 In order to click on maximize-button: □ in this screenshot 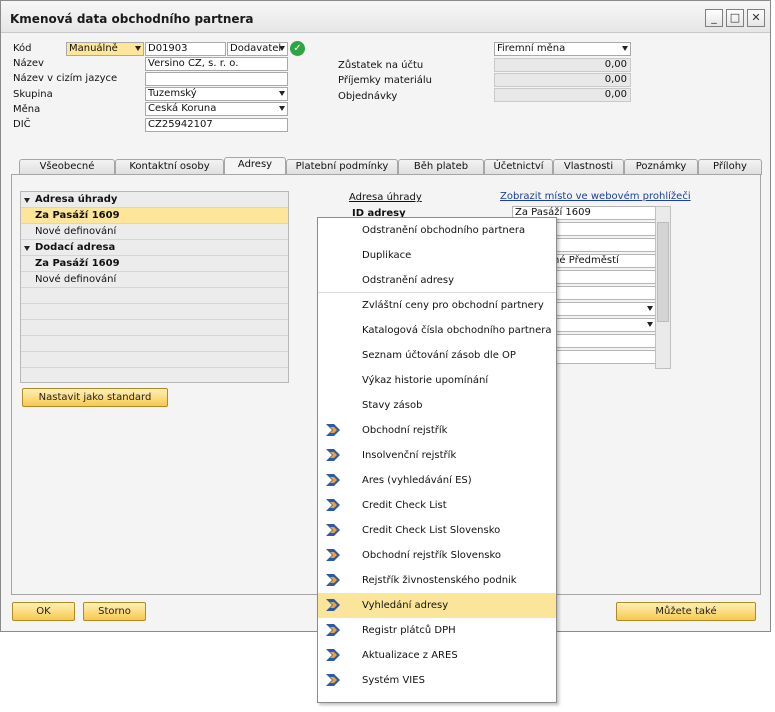, I will do `click(735, 18)`.